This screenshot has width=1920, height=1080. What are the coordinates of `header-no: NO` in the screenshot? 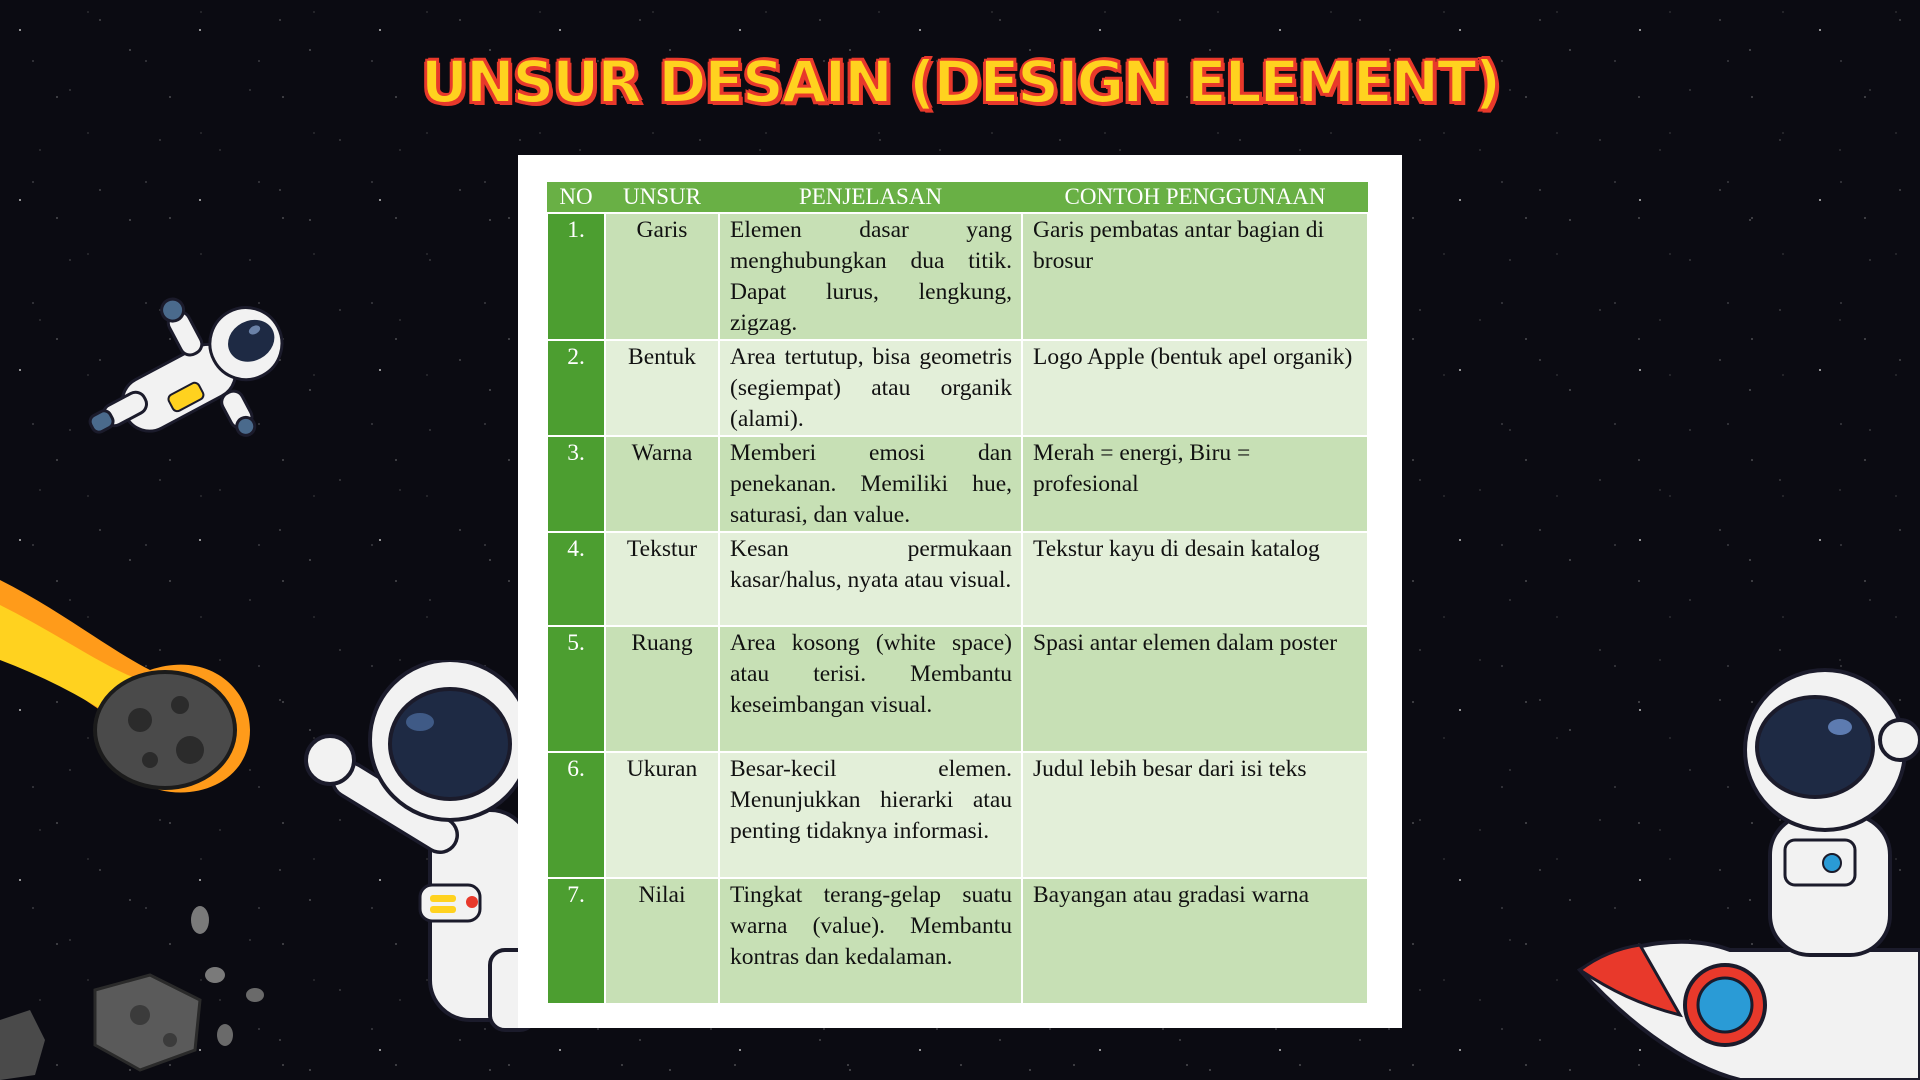 It's located at (576, 197).